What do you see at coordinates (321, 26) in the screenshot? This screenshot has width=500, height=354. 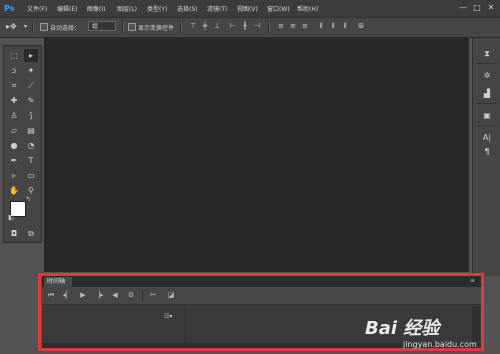 I see `distribute-left-icon: ⦀` at bounding box center [321, 26].